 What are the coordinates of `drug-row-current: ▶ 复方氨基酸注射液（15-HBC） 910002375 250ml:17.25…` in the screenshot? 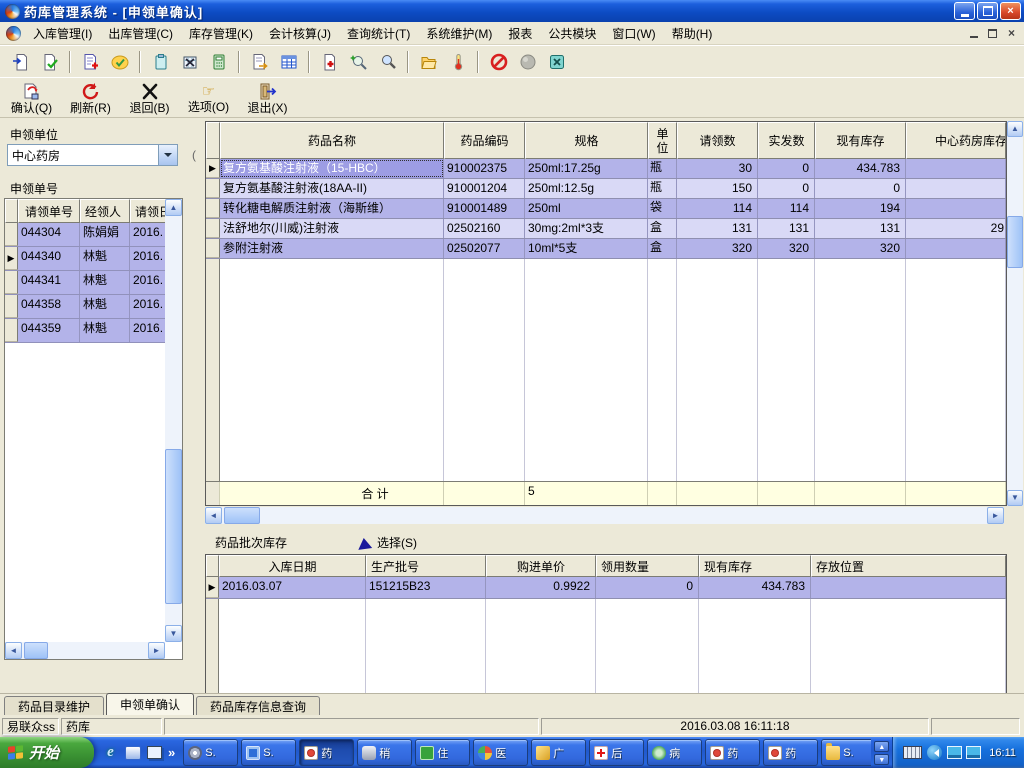 It's located at (606, 169).